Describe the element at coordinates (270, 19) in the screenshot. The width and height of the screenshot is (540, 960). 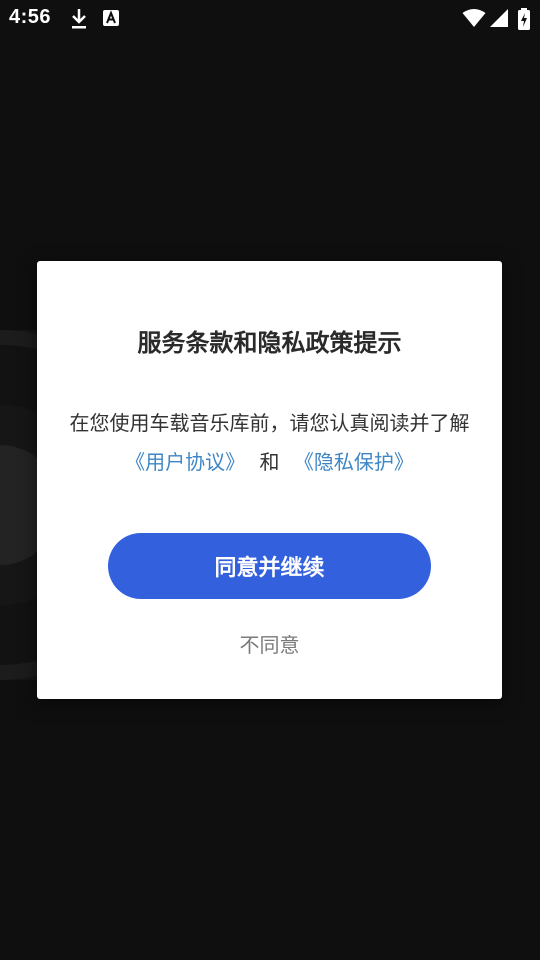
I see `status-bar: 4:56` at that location.